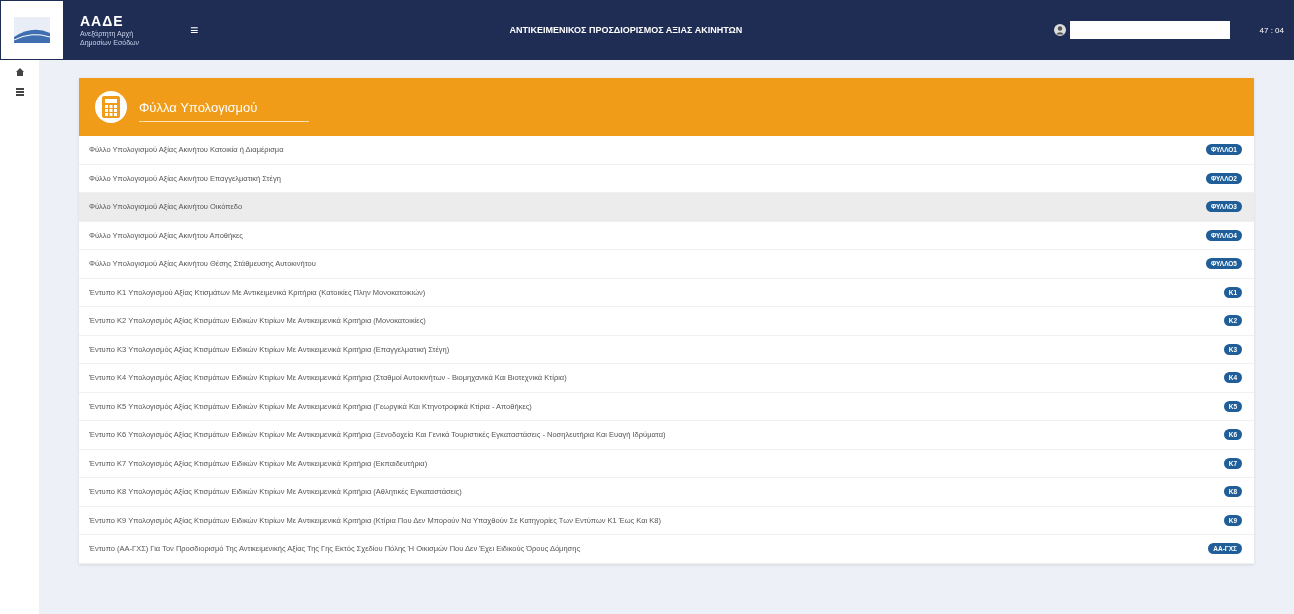 The image size is (1294, 614). I want to click on home-icon, so click(19, 72).